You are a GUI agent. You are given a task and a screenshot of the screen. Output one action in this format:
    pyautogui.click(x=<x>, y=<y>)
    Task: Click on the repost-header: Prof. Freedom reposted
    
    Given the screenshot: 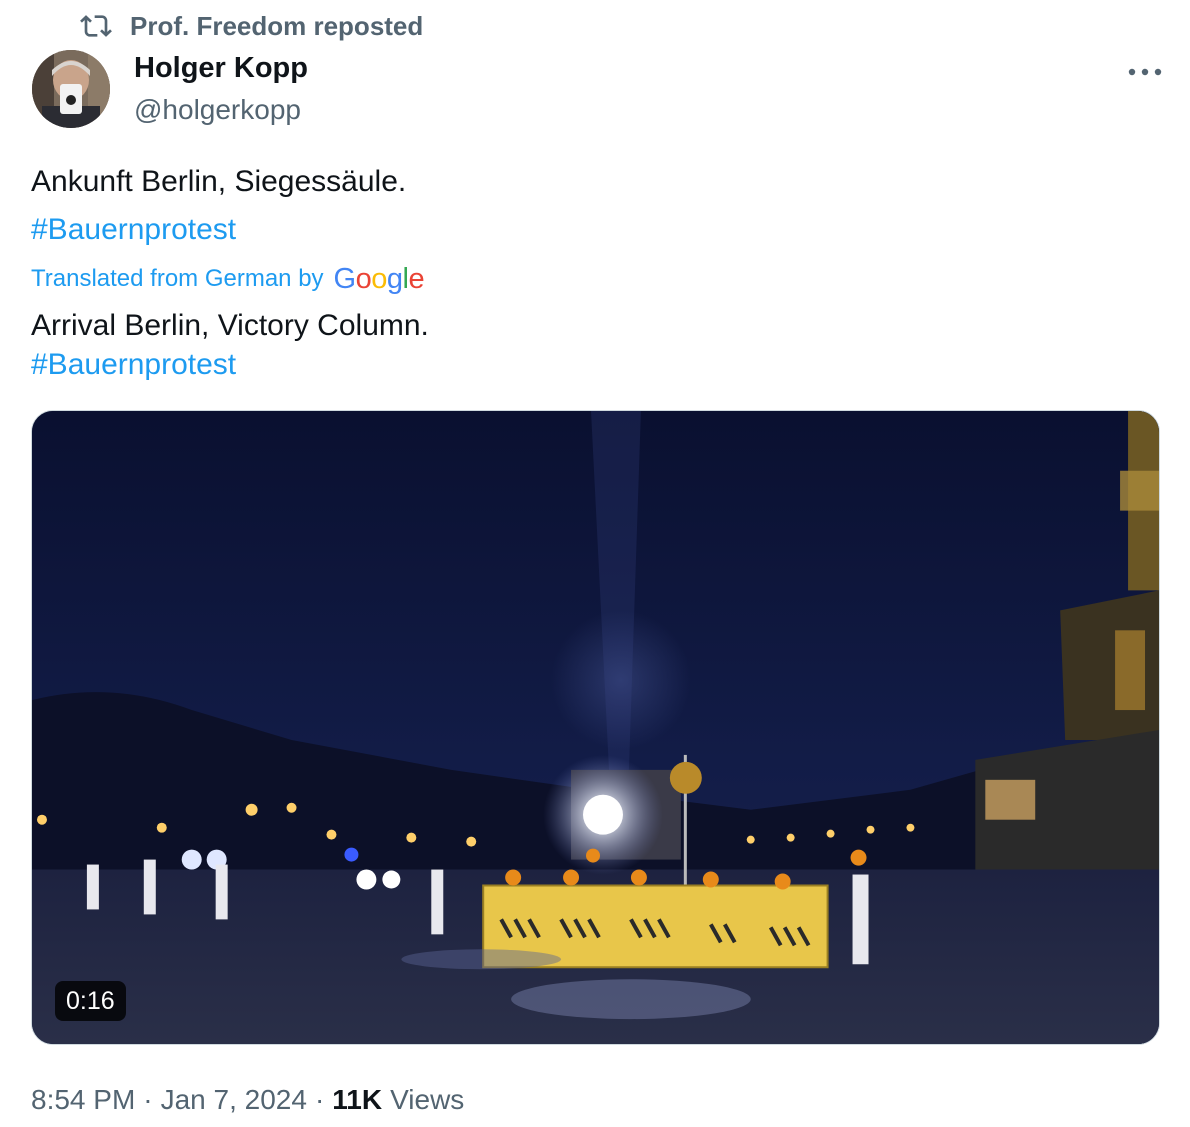 What is the action you would take?
    pyautogui.click(x=251, y=26)
    